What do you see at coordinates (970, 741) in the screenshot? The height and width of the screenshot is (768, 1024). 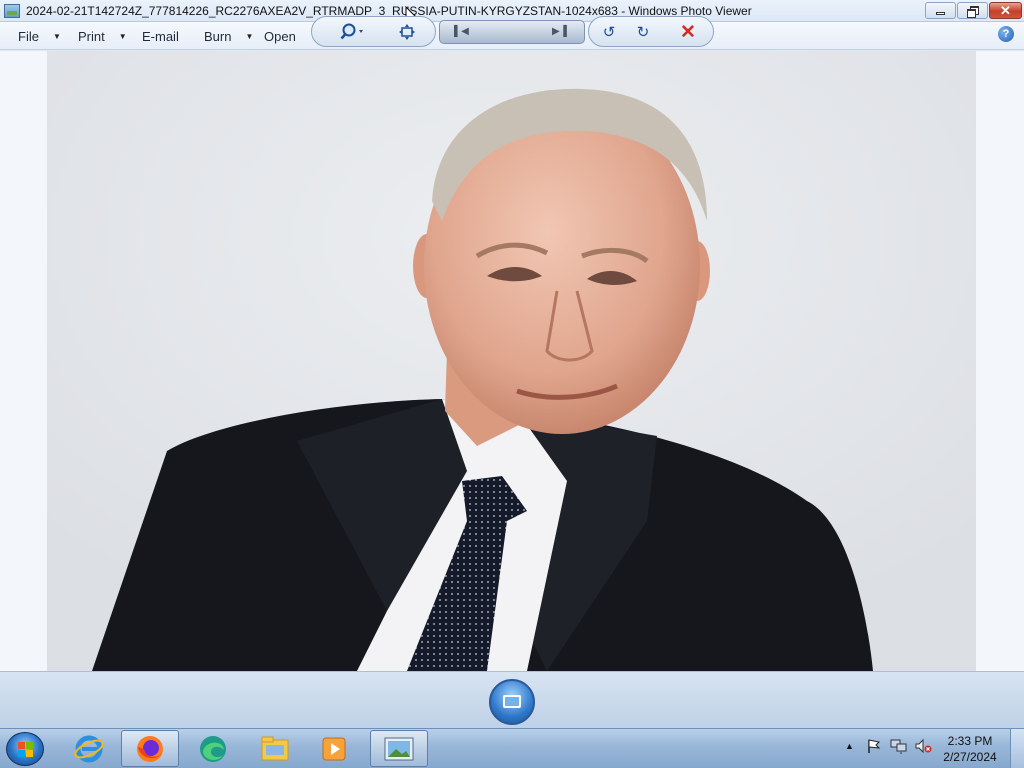 I see `clock-time: 2:33 PM` at bounding box center [970, 741].